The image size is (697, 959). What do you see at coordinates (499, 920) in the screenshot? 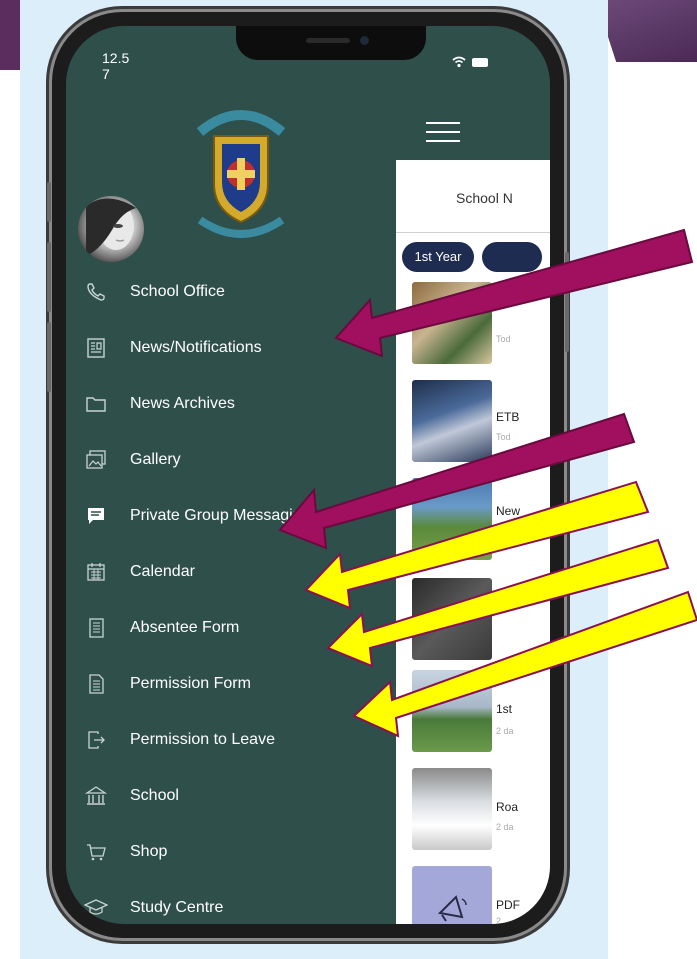
I see `news-date: 2` at bounding box center [499, 920].